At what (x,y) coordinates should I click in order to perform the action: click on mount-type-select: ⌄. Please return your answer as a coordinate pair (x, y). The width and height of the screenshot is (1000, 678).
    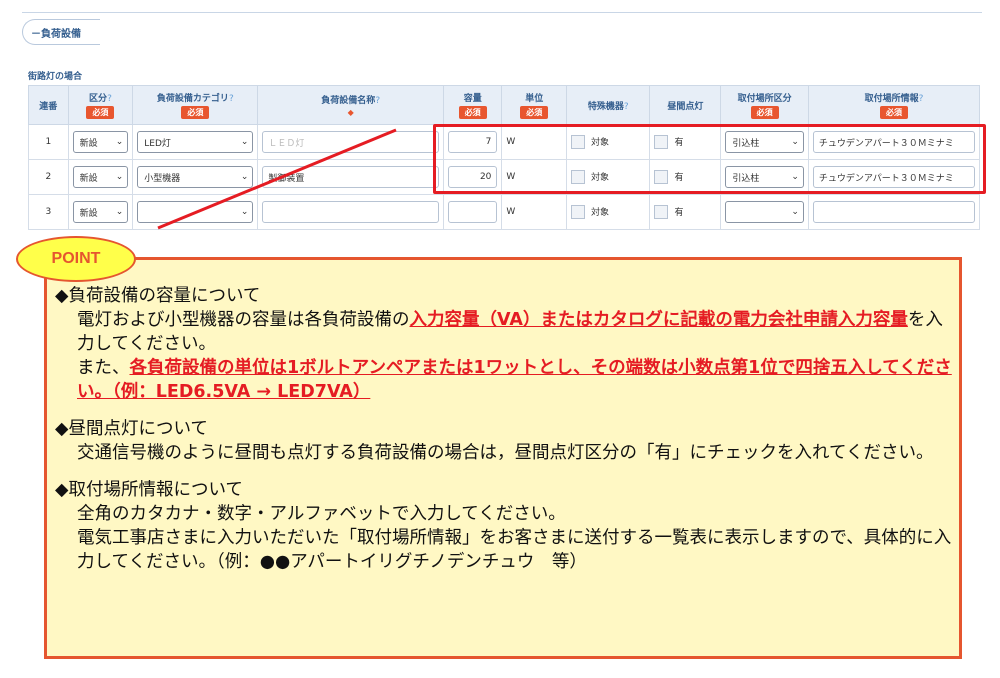
    Looking at the image, I should click on (764, 212).